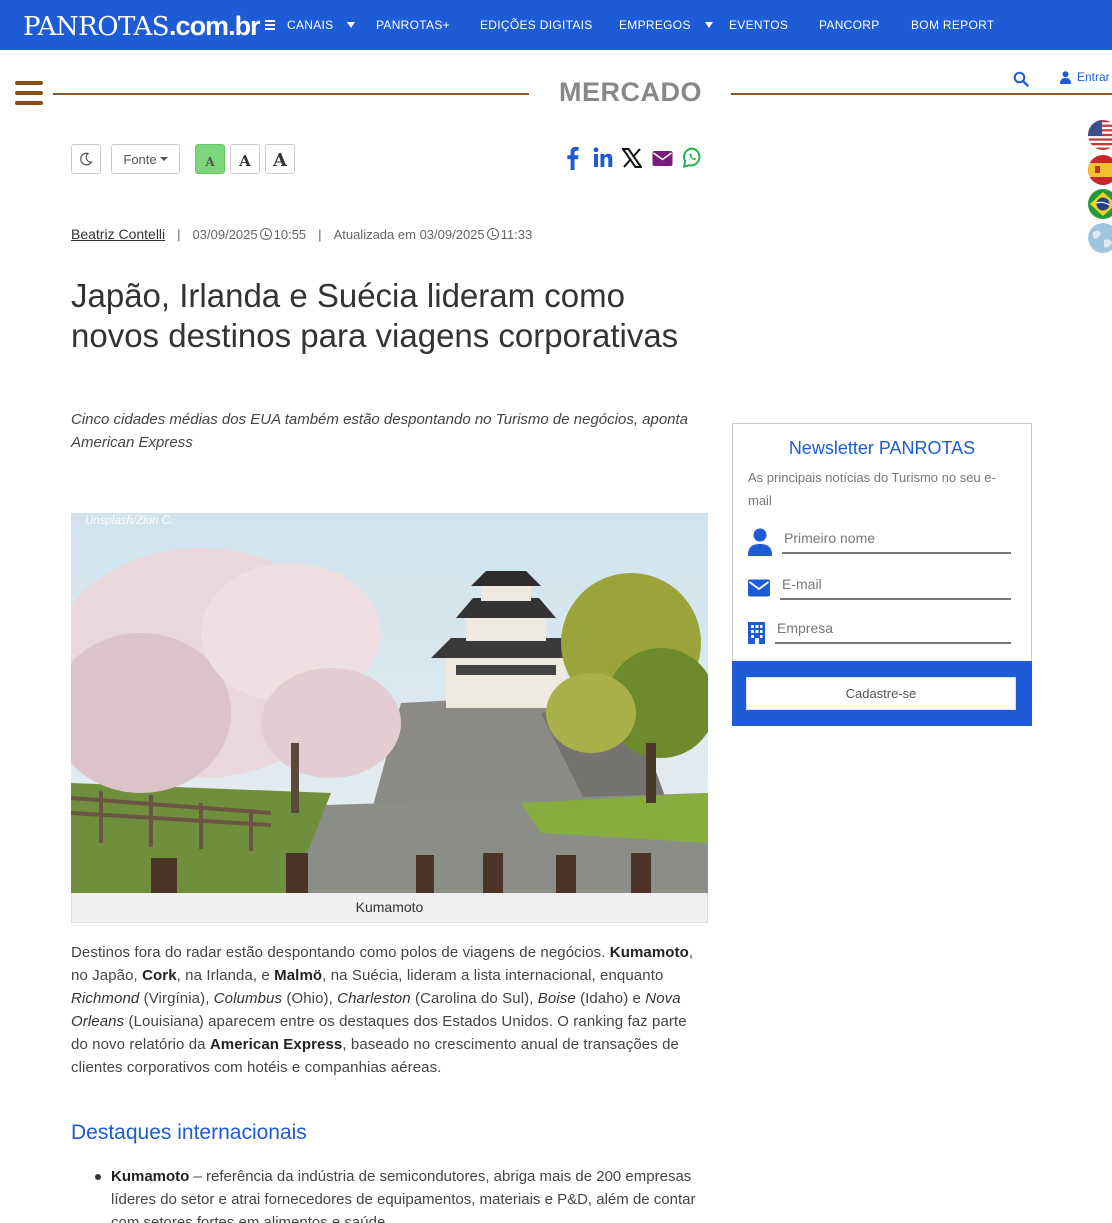  Describe the element at coordinates (1100, 204) in the screenshot. I see `flag-br-icon` at that location.